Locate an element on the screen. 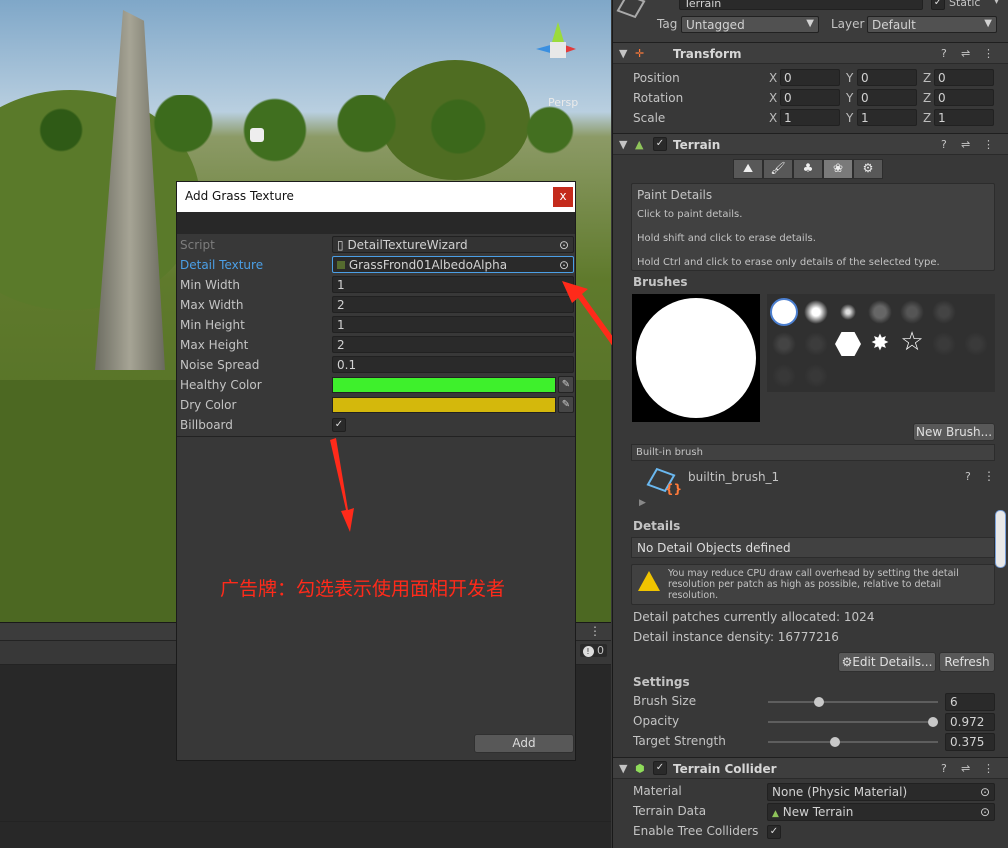 This screenshot has width=1008, height=848. material-value: None (Physic Material) is located at coordinates (840, 792).